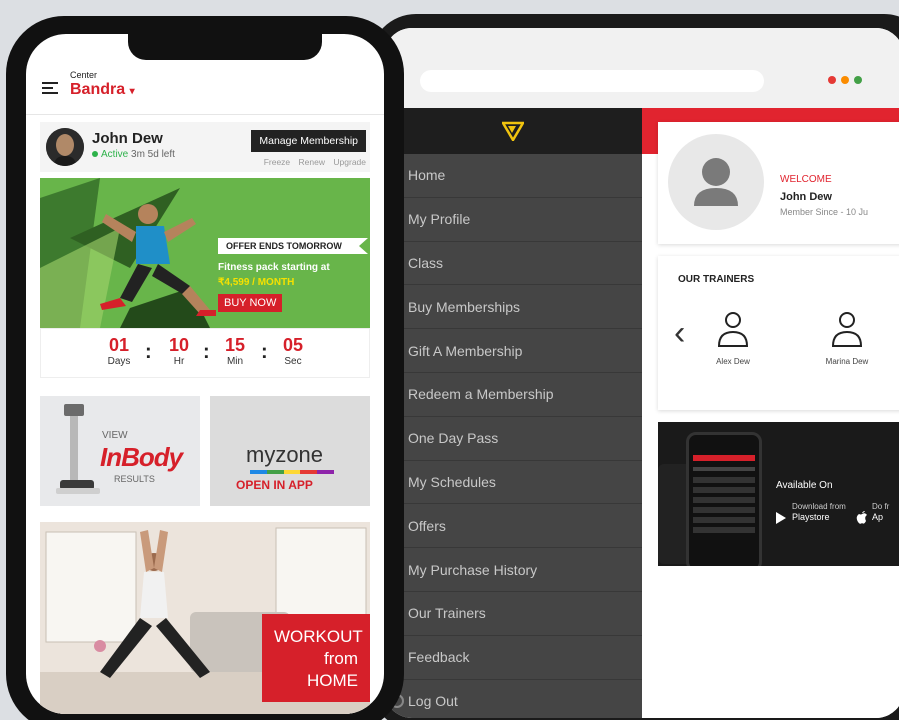  I want to click on center-selector: Bandra ▾, so click(102, 90).